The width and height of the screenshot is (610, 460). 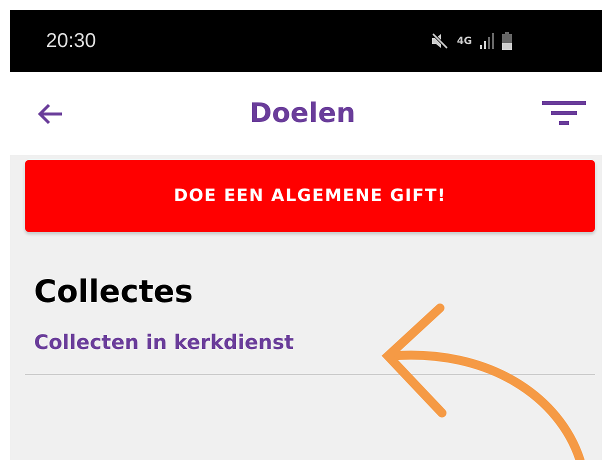 What do you see at coordinates (302, 113) in the screenshot?
I see `screen-title: Doelen` at bounding box center [302, 113].